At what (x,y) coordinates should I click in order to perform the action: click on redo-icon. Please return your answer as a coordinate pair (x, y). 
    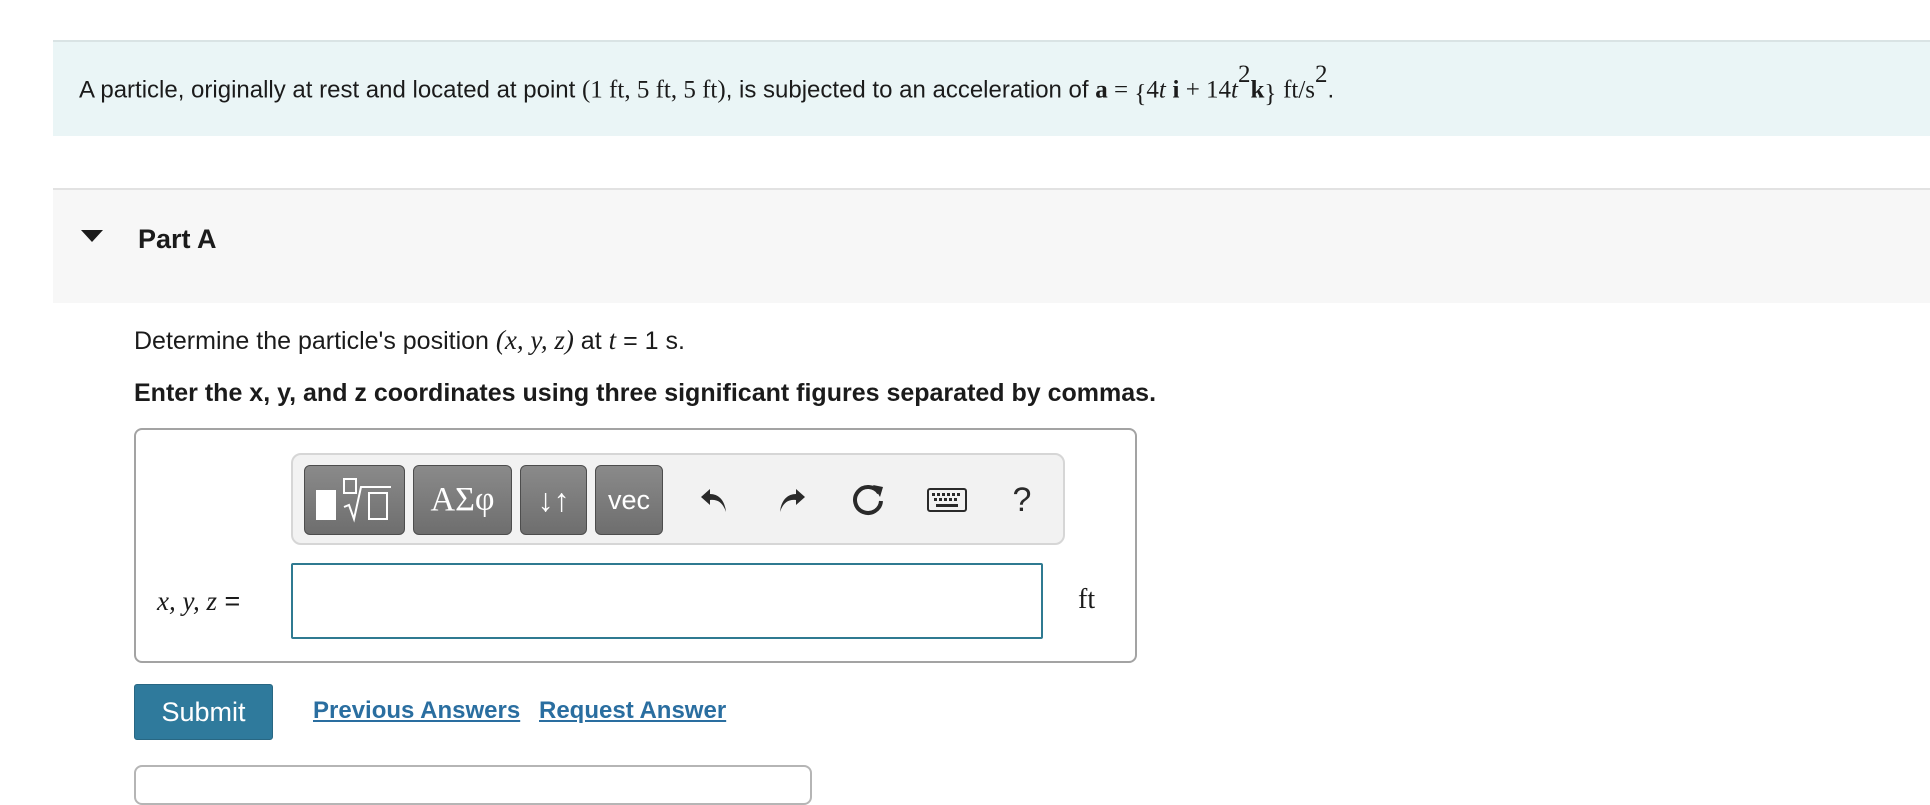
    Looking at the image, I should click on (791, 500).